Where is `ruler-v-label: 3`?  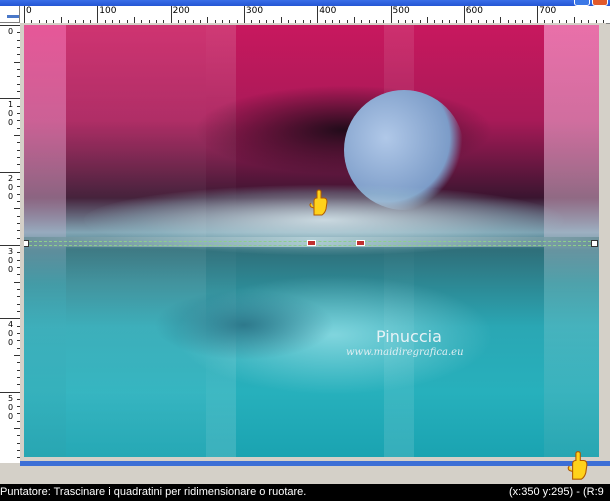
ruler-v-label: 3 is located at coordinates (11, 251).